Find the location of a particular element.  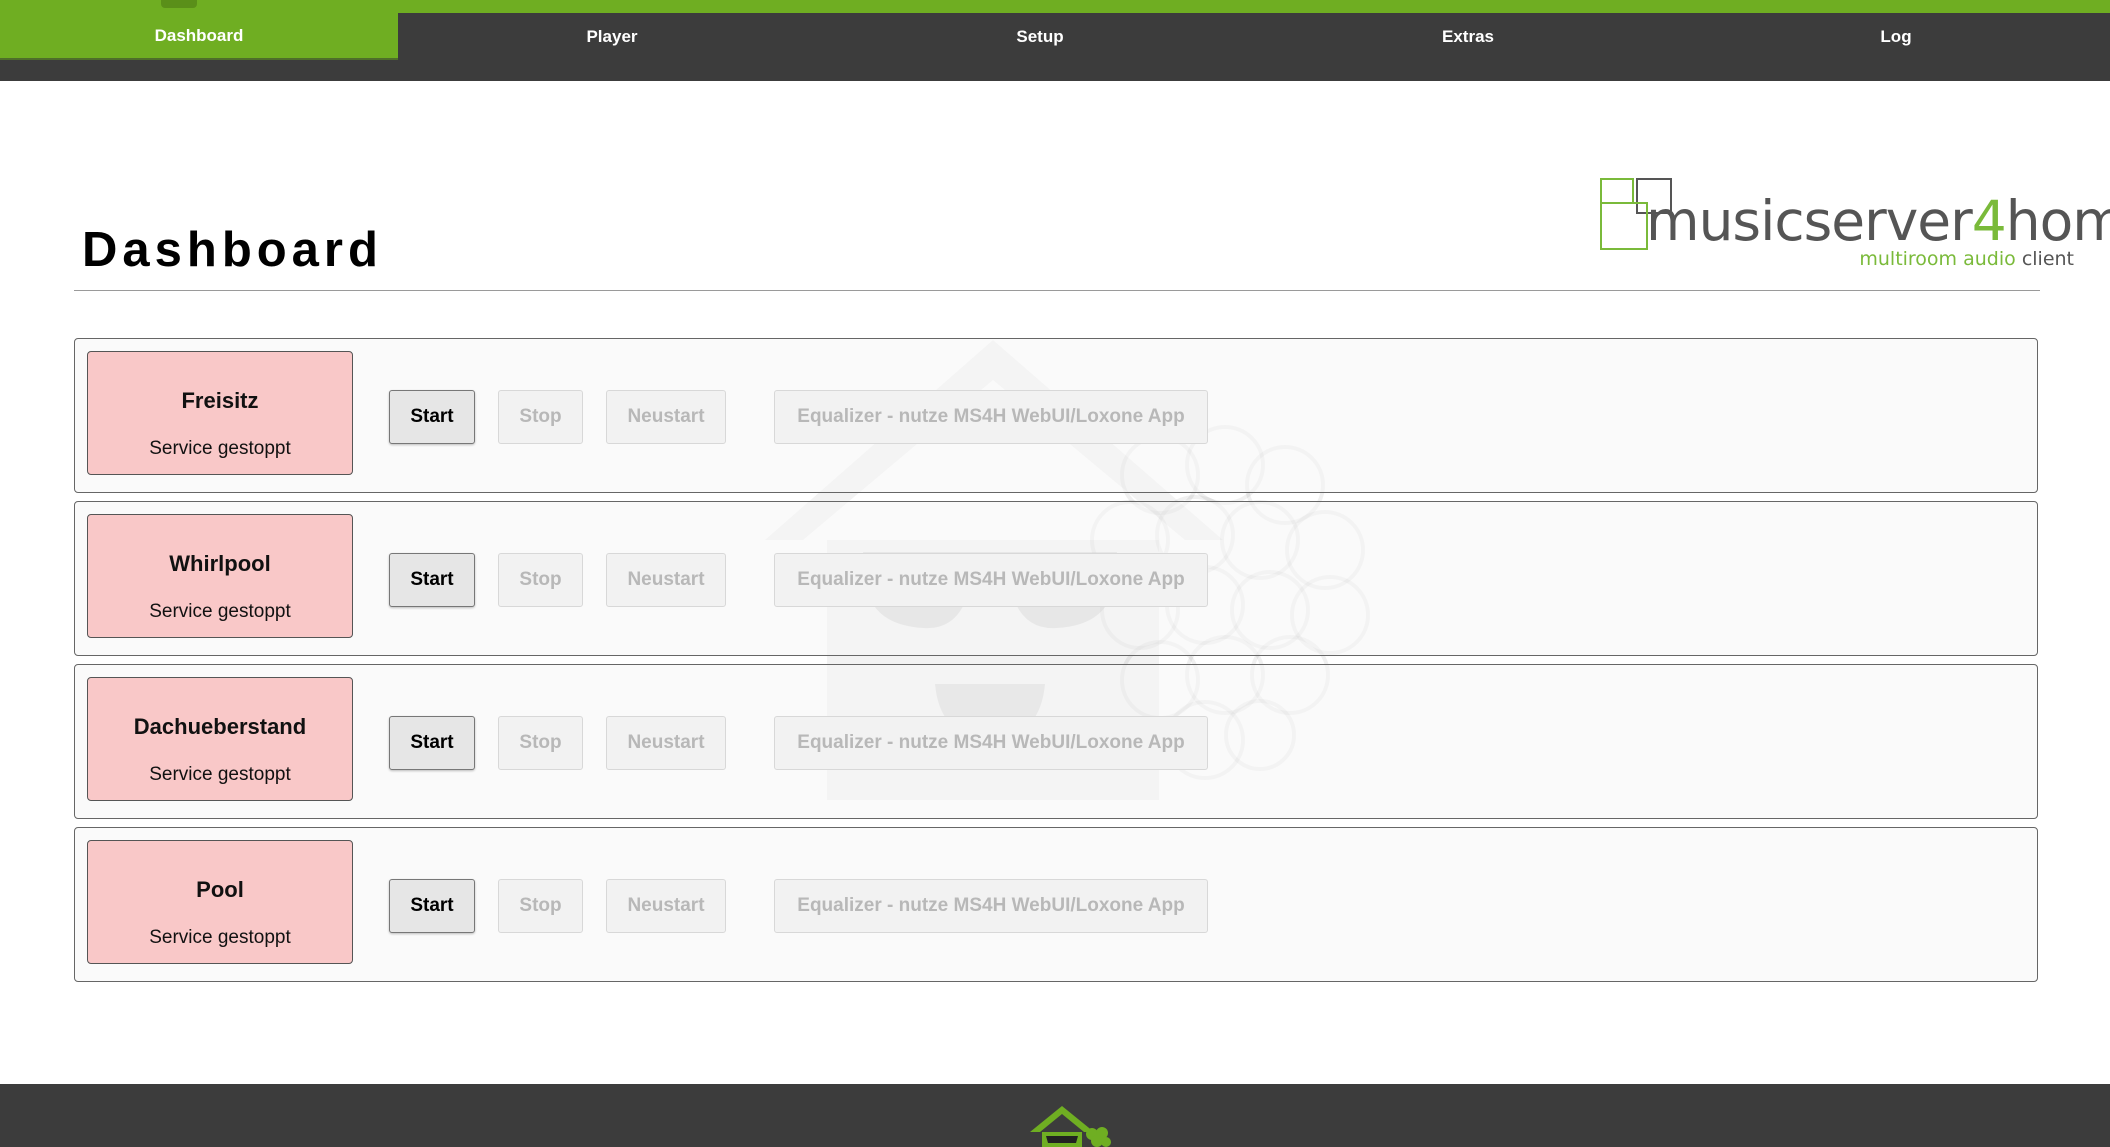

zone-name: Whirlpool is located at coordinates (220, 563).